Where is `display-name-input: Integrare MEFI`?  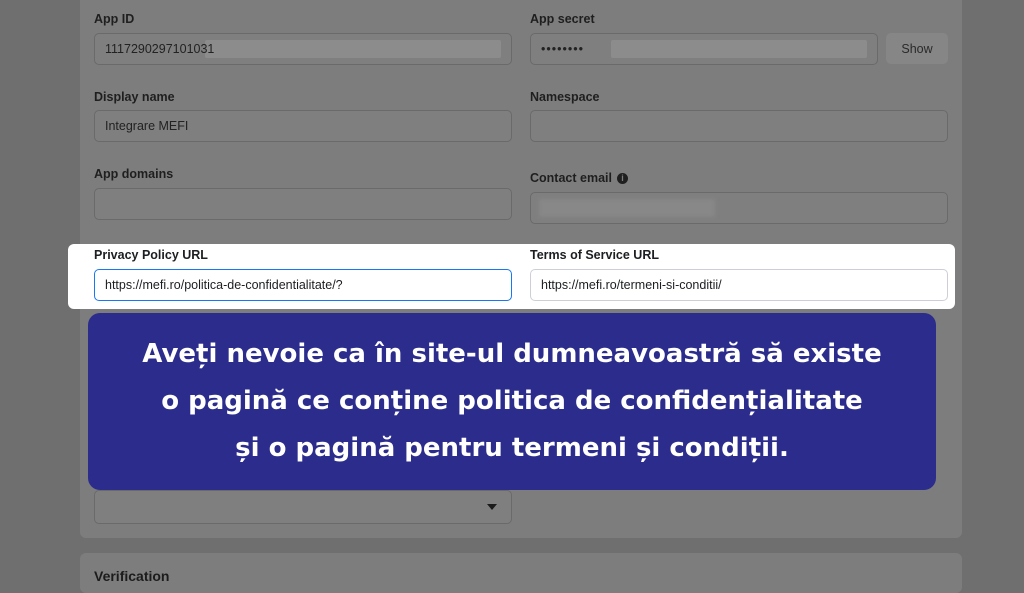
display-name-input: Integrare MEFI is located at coordinates (303, 126).